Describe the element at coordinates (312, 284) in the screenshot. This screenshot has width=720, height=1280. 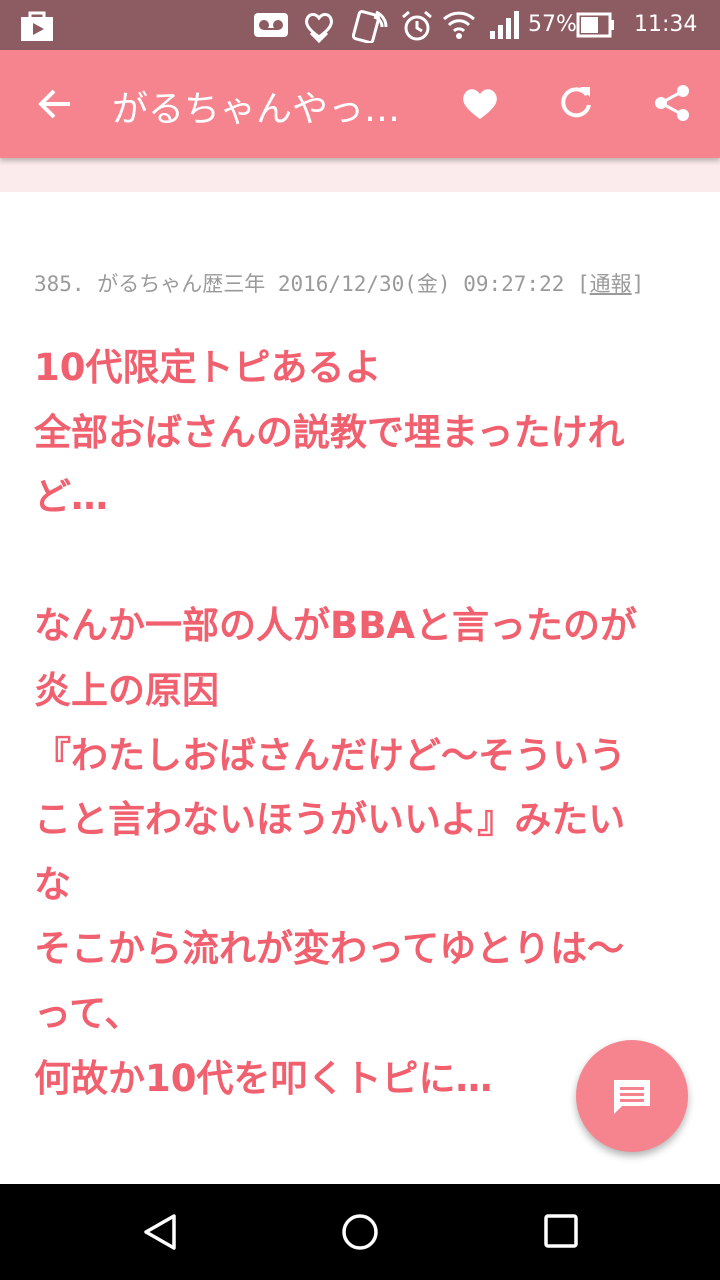
I see `comment-meta-text: 385. がるちゃん歴三年 2016/12/30(金) 09:27:22 [` at that location.